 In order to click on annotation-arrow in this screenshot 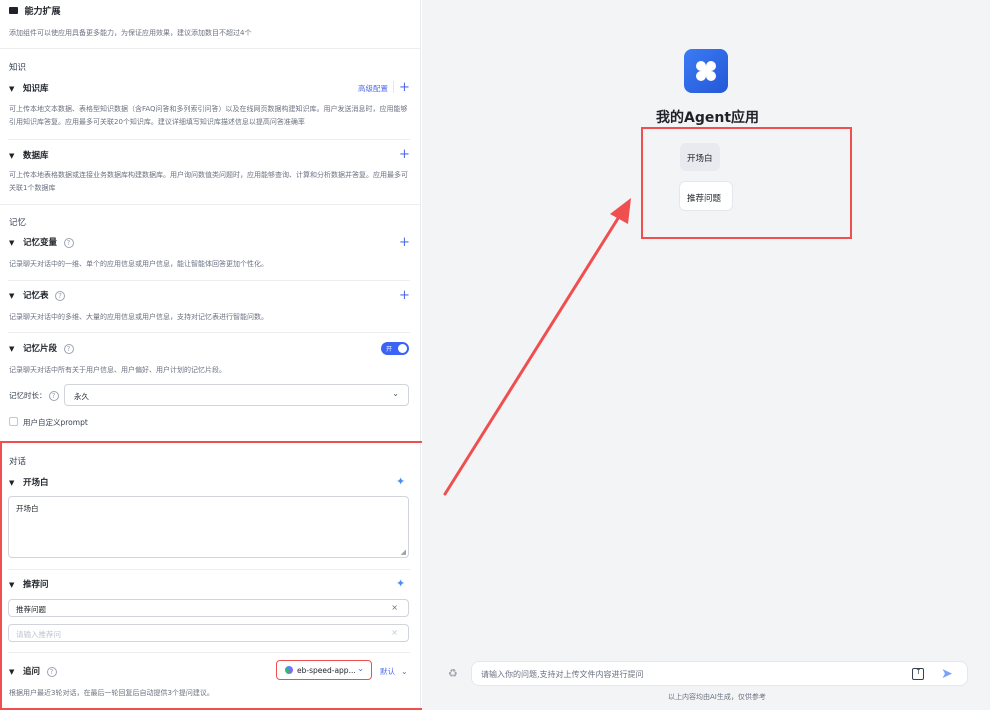, I will do `click(537, 347)`.